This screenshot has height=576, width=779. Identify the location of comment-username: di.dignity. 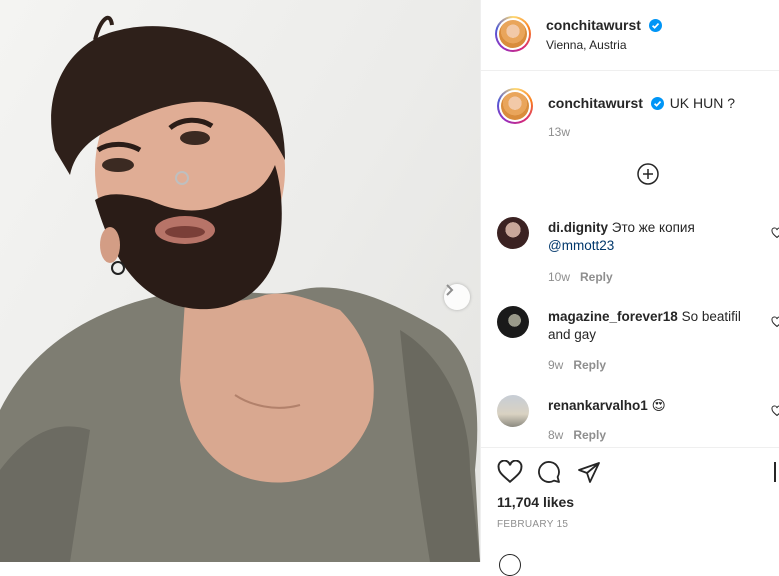
(578, 227).